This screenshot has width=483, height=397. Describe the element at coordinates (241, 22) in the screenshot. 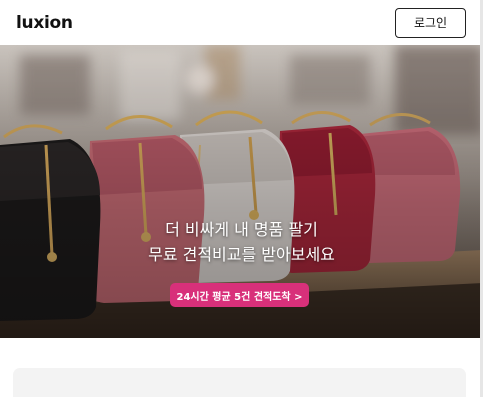

I see `top-header: luxion 로그인` at that location.